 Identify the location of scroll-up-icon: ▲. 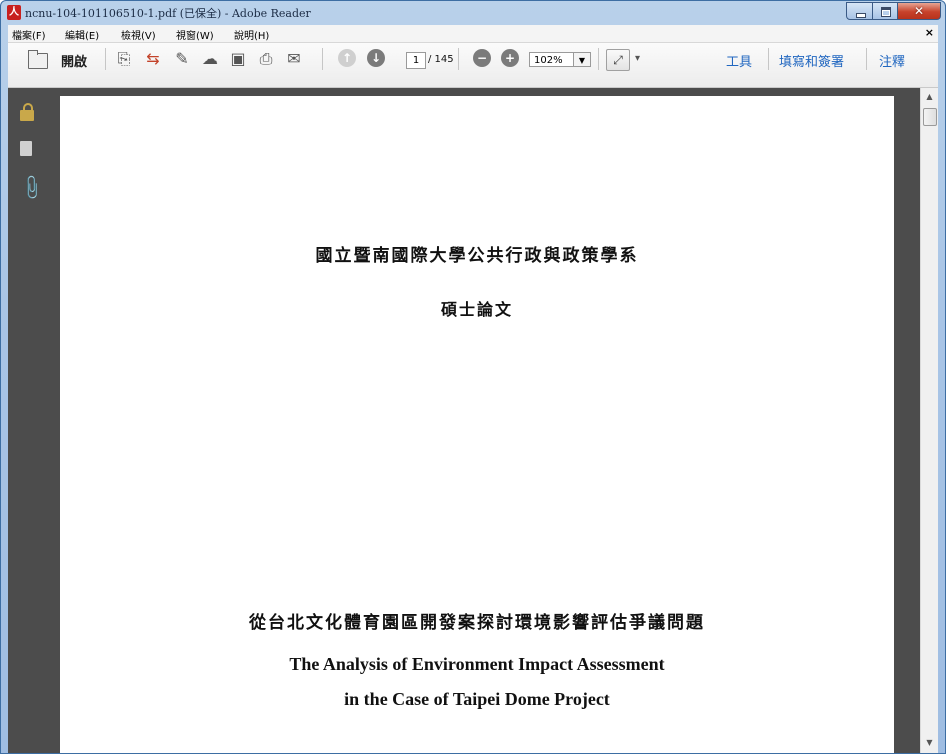
(929, 96).